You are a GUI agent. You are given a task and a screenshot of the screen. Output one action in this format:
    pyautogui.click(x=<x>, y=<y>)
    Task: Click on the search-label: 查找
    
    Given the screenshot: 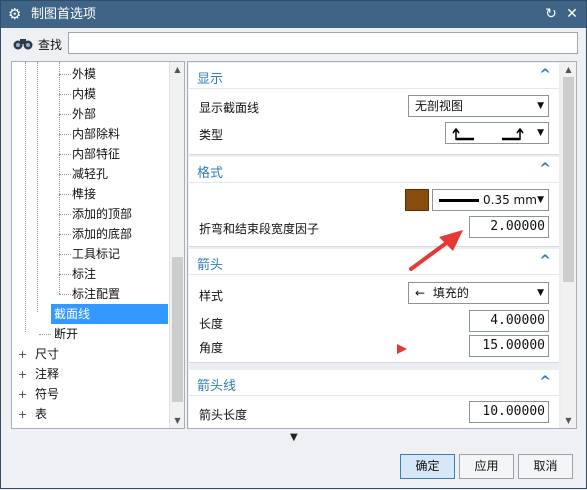 What is the action you would take?
    pyautogui.click(x=50, y=45)
    